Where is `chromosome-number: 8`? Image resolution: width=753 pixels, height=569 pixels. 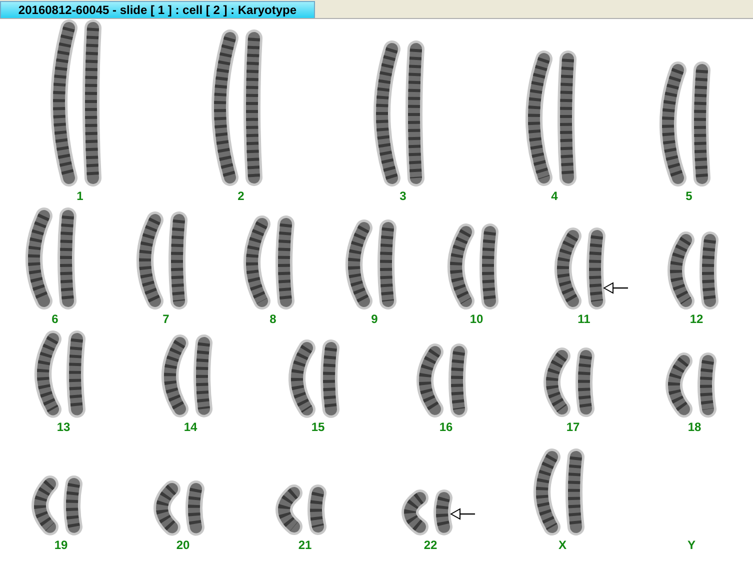
chromosome-number: 8 is located at coordinates (273, 319).